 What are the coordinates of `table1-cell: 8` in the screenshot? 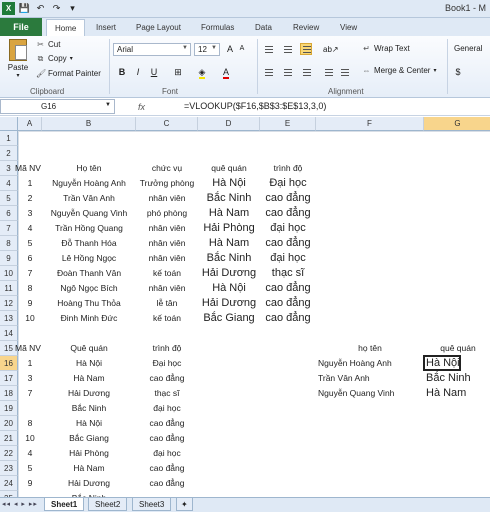 It's located at (30, 288).